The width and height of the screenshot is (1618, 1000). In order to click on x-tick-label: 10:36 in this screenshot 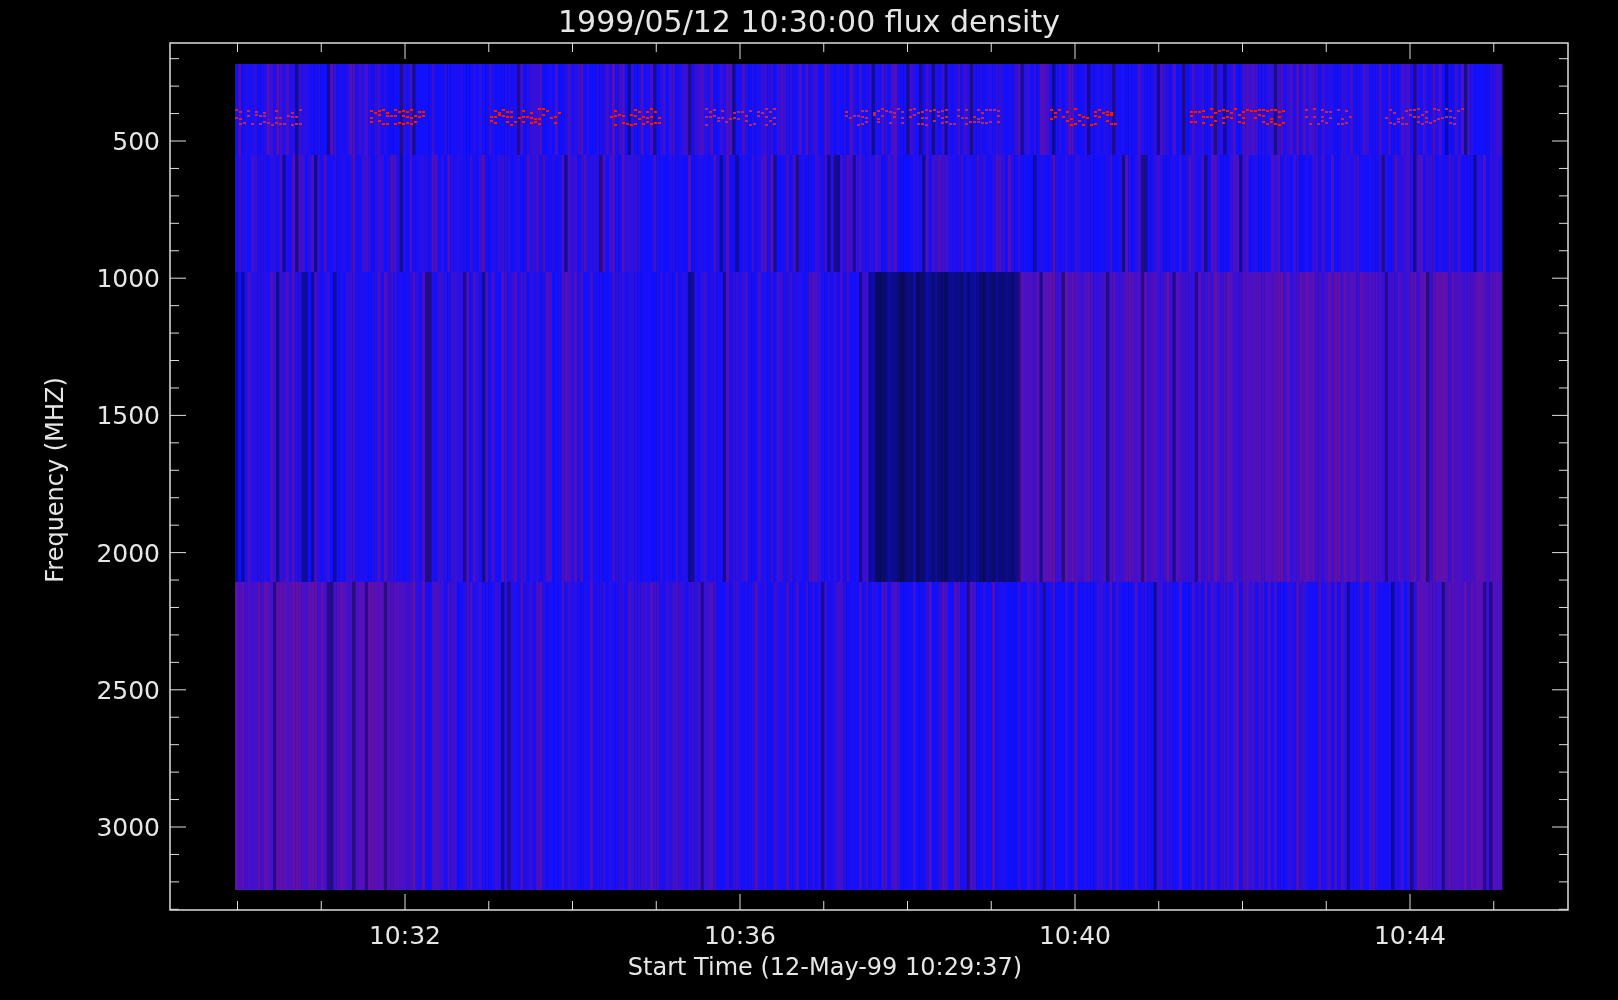, I will do `click(740, 935)`.